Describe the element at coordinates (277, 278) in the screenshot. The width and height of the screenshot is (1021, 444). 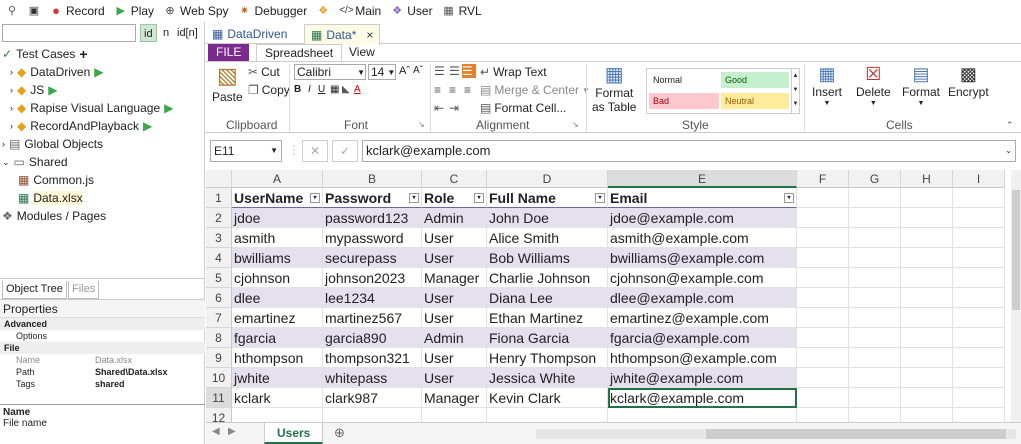
I see `table-cell: cjohnson` at that location.